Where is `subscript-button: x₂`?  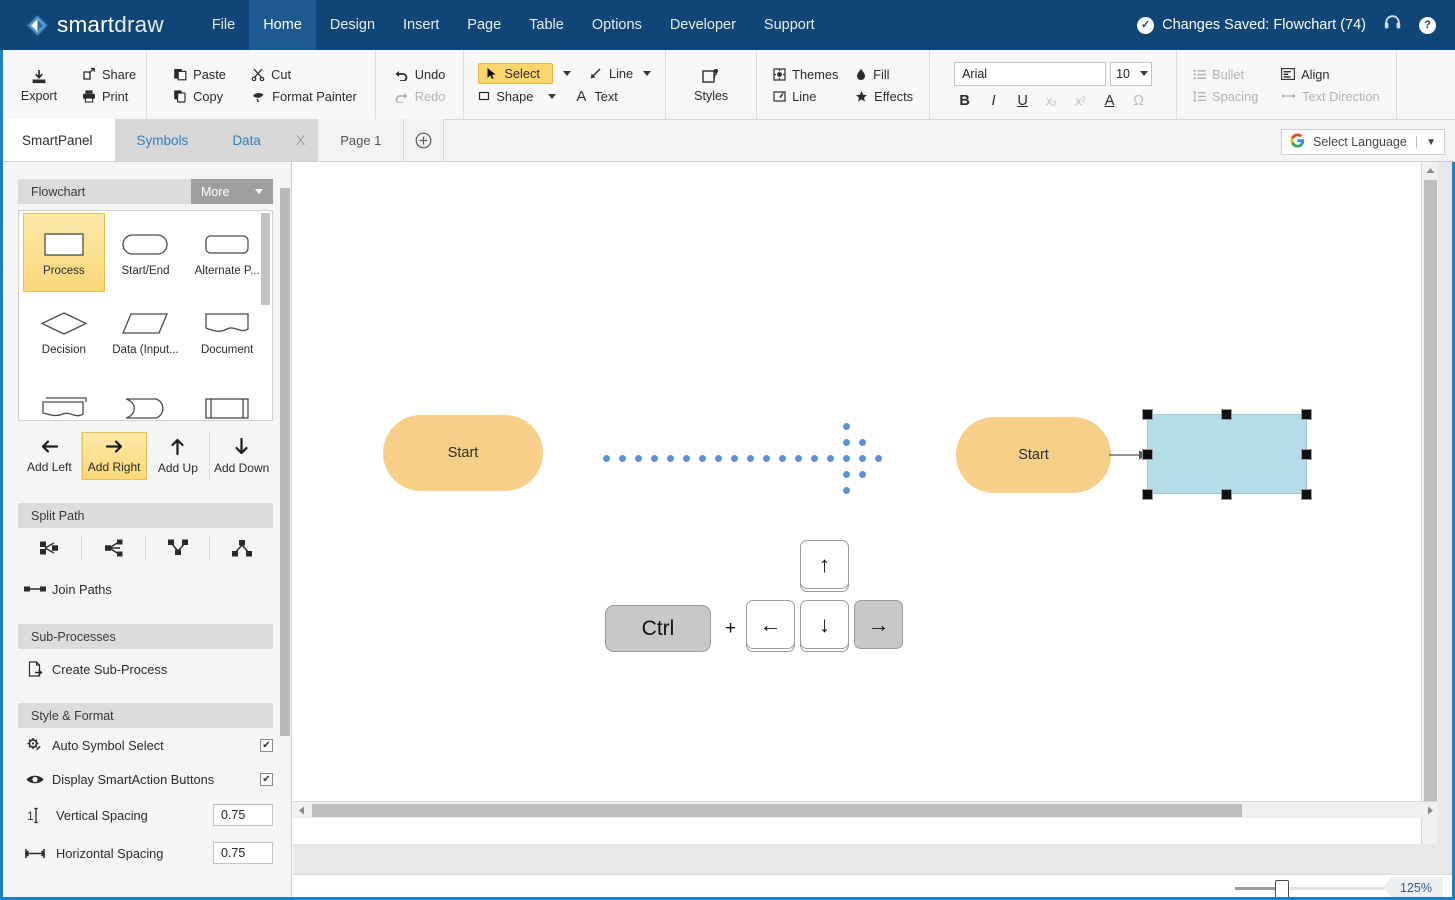 subscript-button: x₂ is located at coordinates (1051, 101).